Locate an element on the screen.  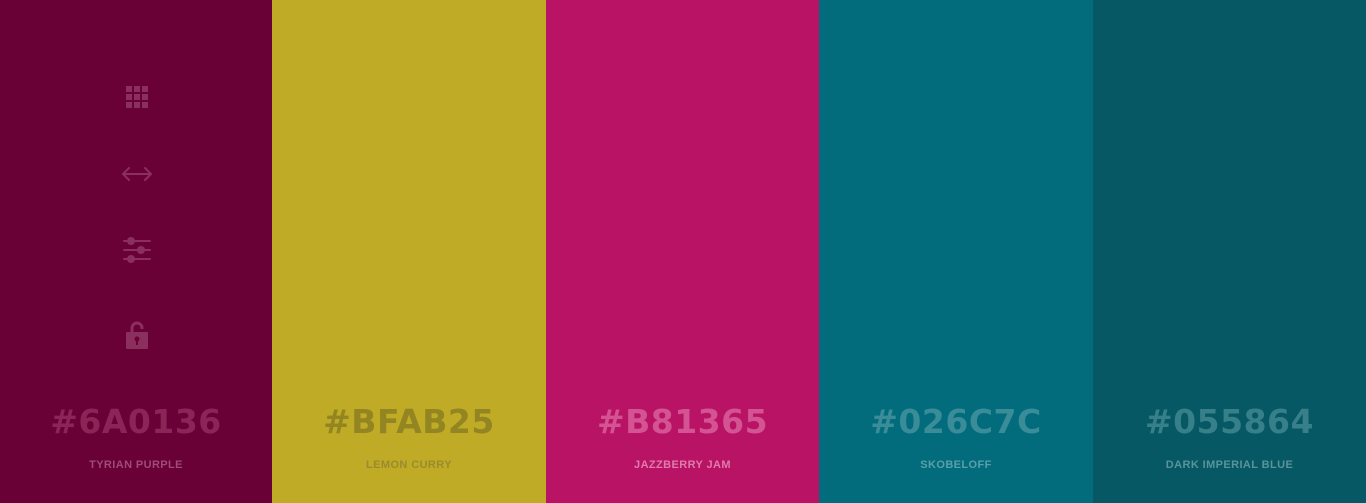
grid-icon is located at coordinates (137, 97).